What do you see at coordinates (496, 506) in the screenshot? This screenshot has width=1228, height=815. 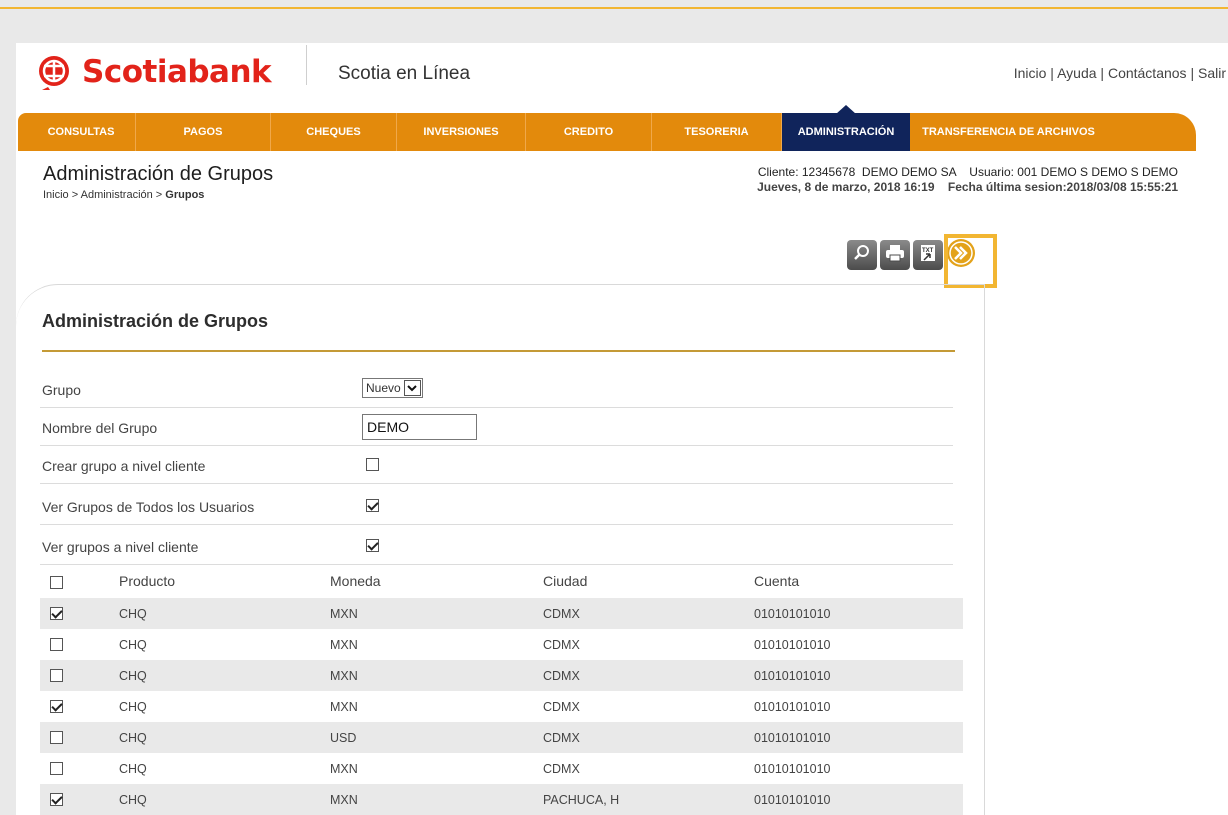 I see `form-row-ver-todos: Ver Grupos de Todos los Usuarios` at bounding box center [496, 506].